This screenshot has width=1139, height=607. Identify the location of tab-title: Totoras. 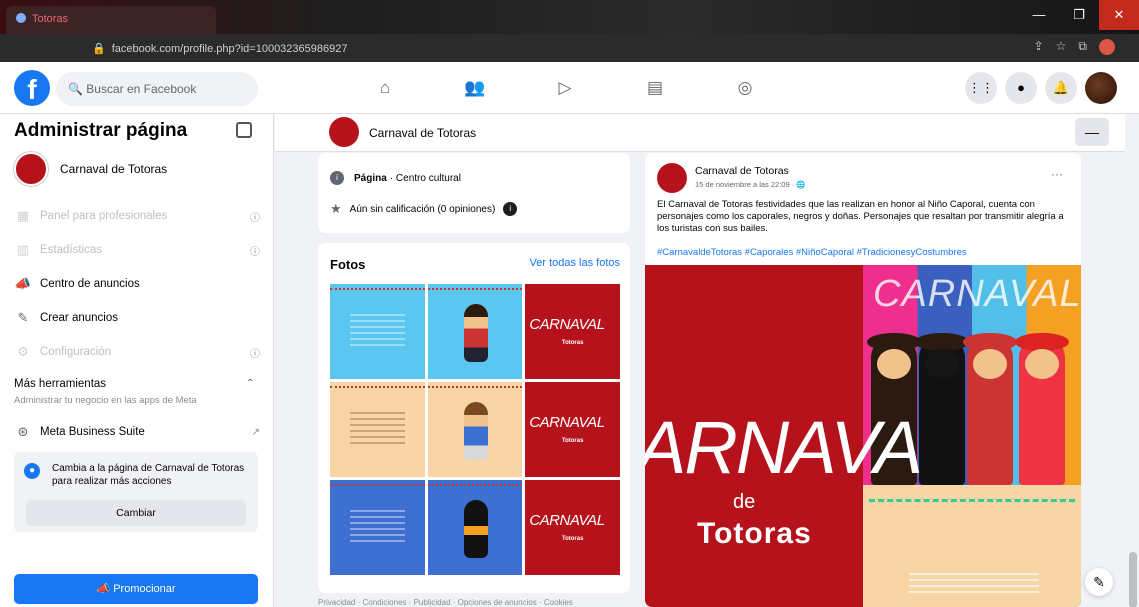
(50, 19).